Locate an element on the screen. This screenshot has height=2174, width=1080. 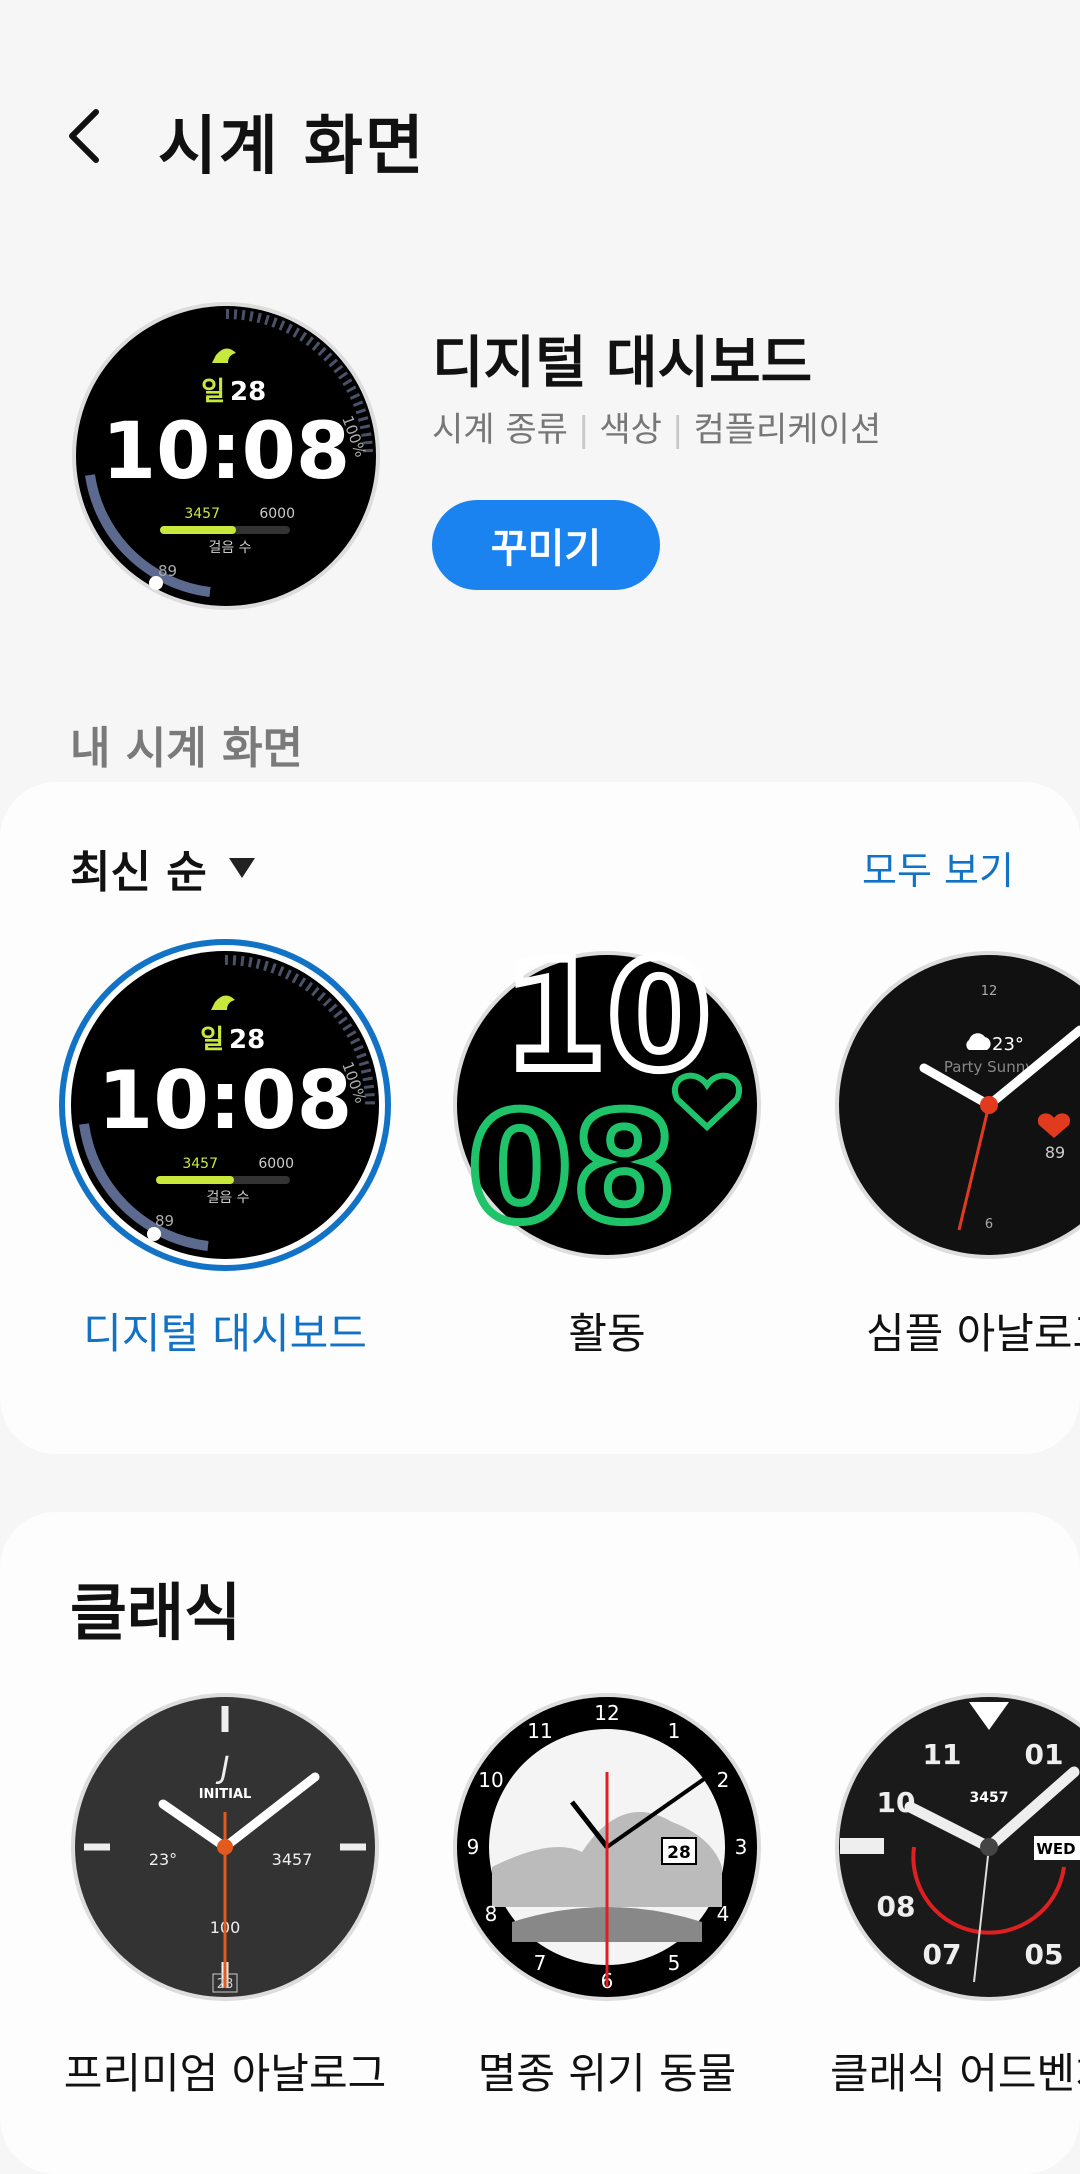
current-face-tags: 시계 종류 | 색상 | 컴플리케이션 is located at coordinates (657, 430).